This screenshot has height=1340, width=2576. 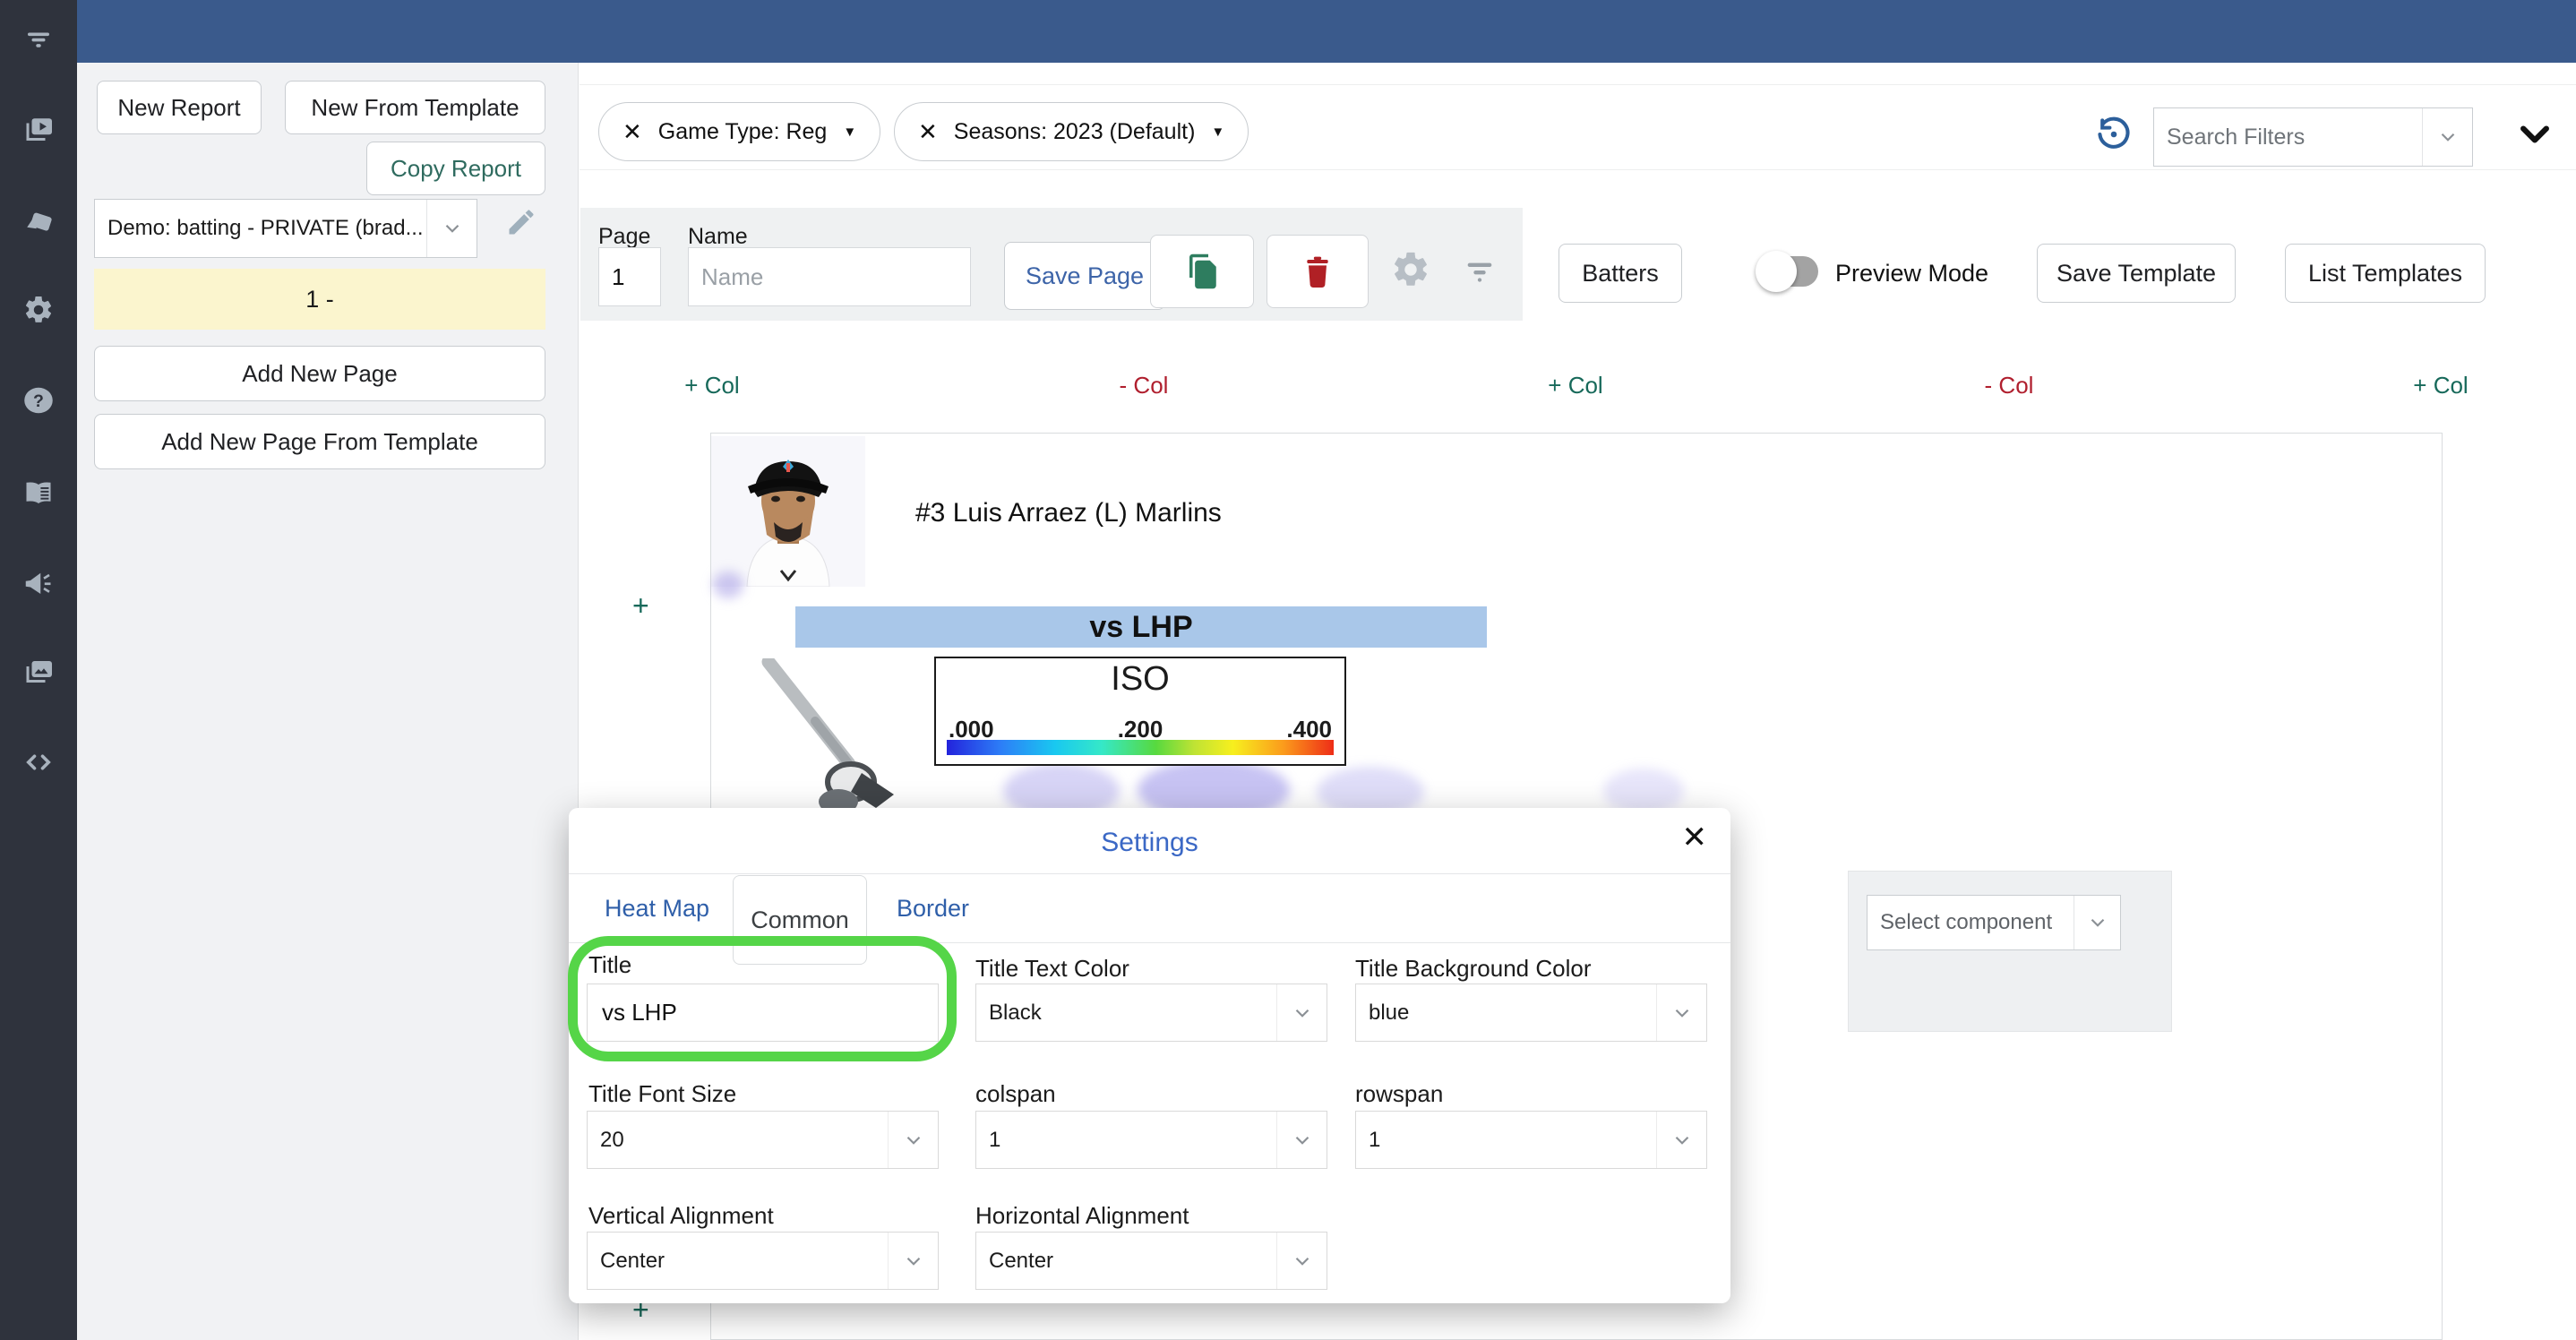 What do you see at coordinates (1912, 273) in the screenshot?
I see `preview-mode-label: Preview Mode` at bounding box center [1912, 273].